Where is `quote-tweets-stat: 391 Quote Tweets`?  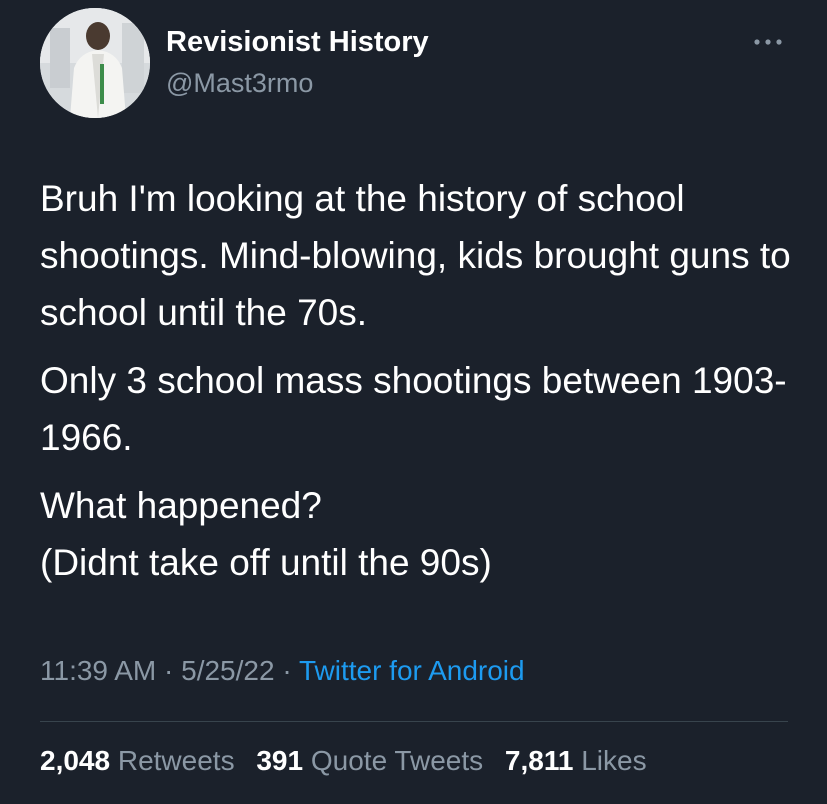
quote-tweets-stat: 391 Quote Tweets is located at coordinates (369, 760).